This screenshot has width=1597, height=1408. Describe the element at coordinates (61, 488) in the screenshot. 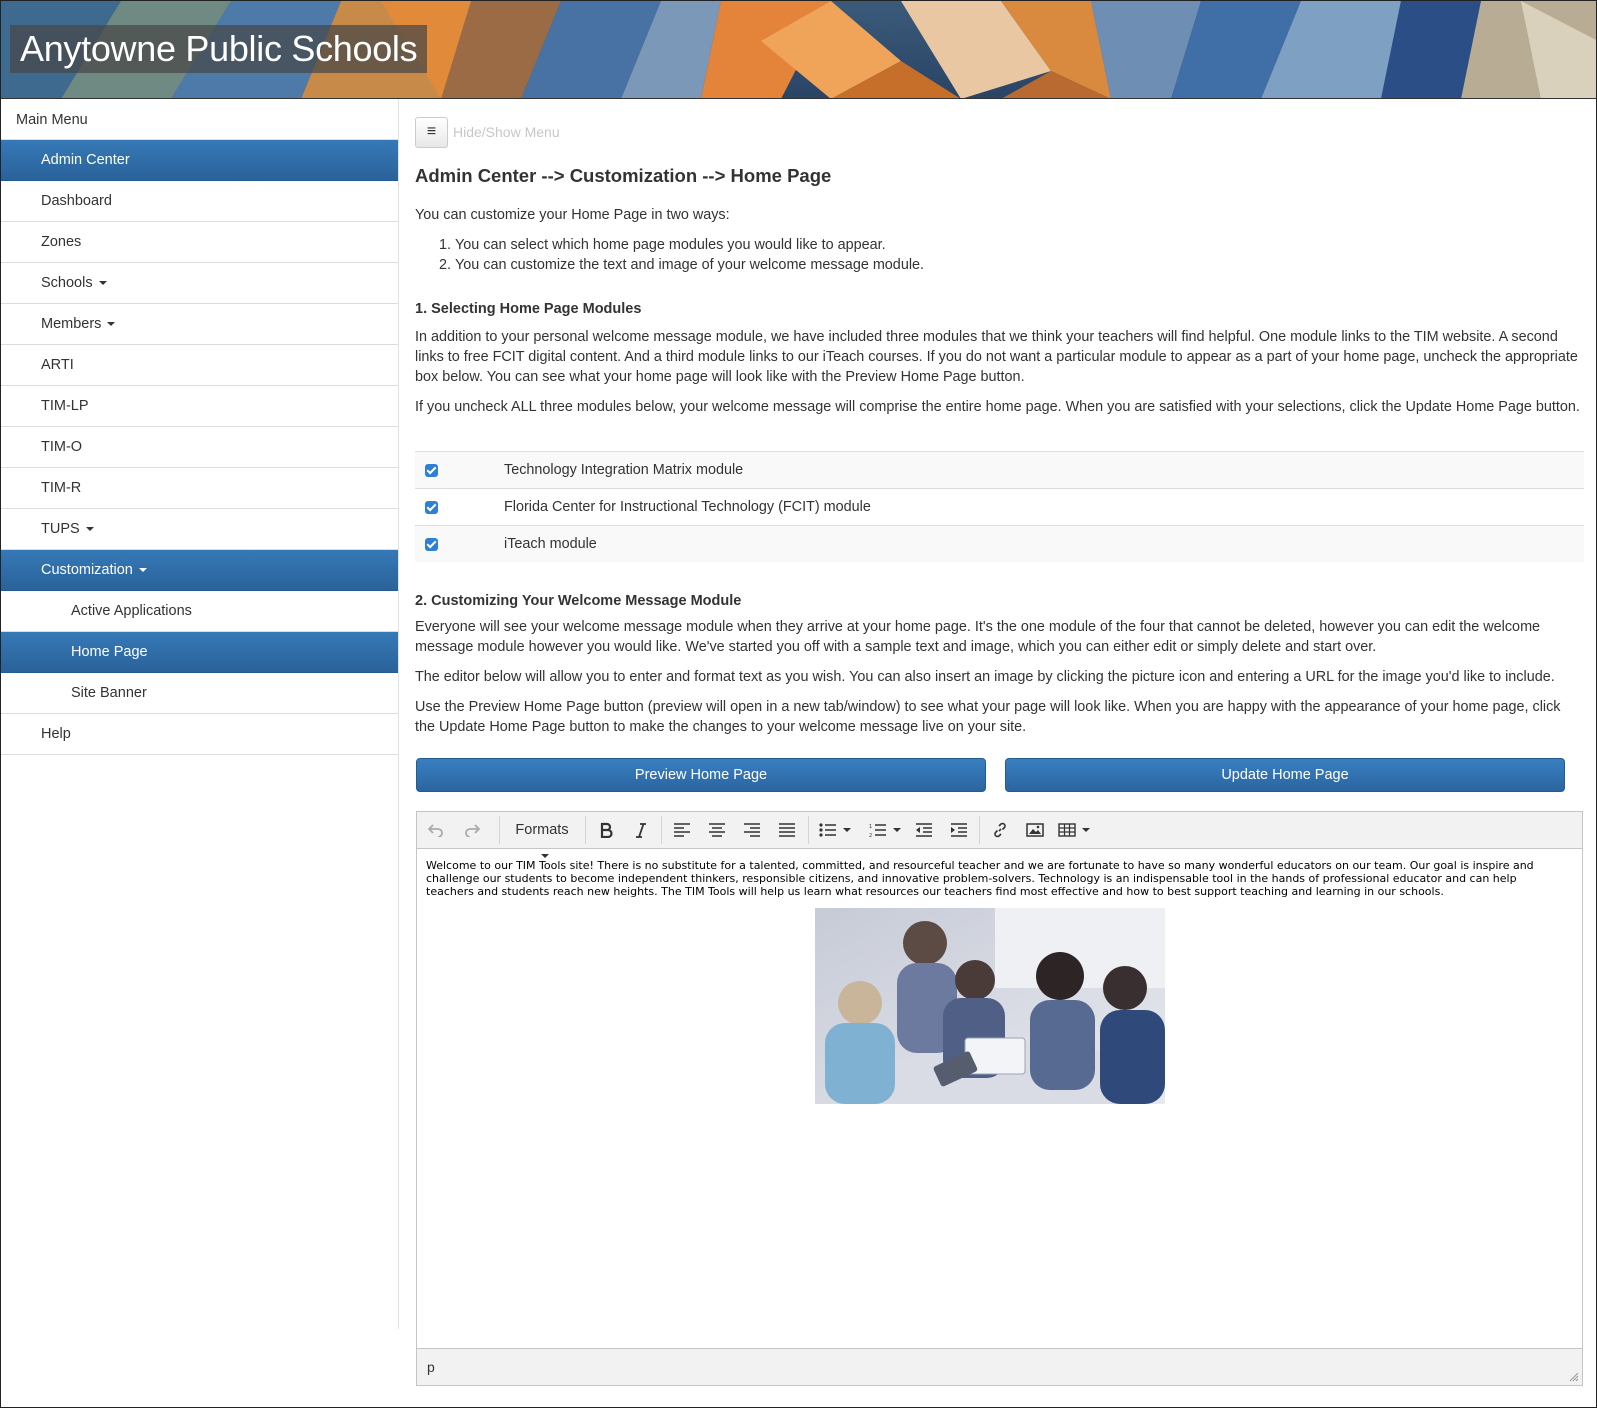

I see `sidebar-item-label: TIM-R` at that location.